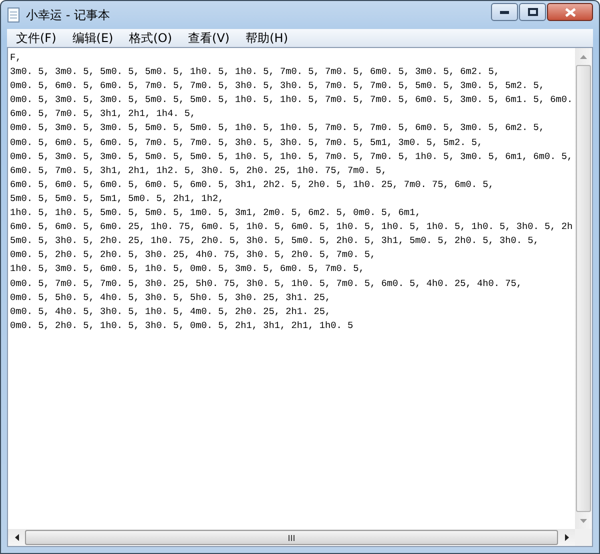 This screenshot has height=554, width=600. I want to click on maximize-icon, so click(533, 12).